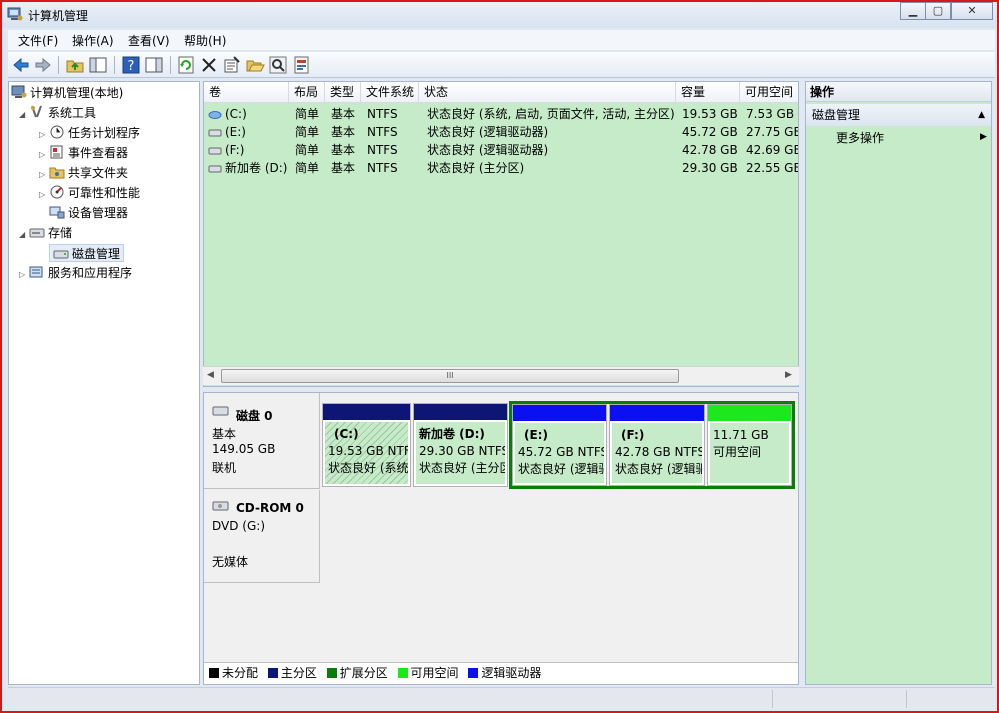 This screenshot has width=999, height=713. I want to click on column-header-layout: 布局, so click(307, 92).